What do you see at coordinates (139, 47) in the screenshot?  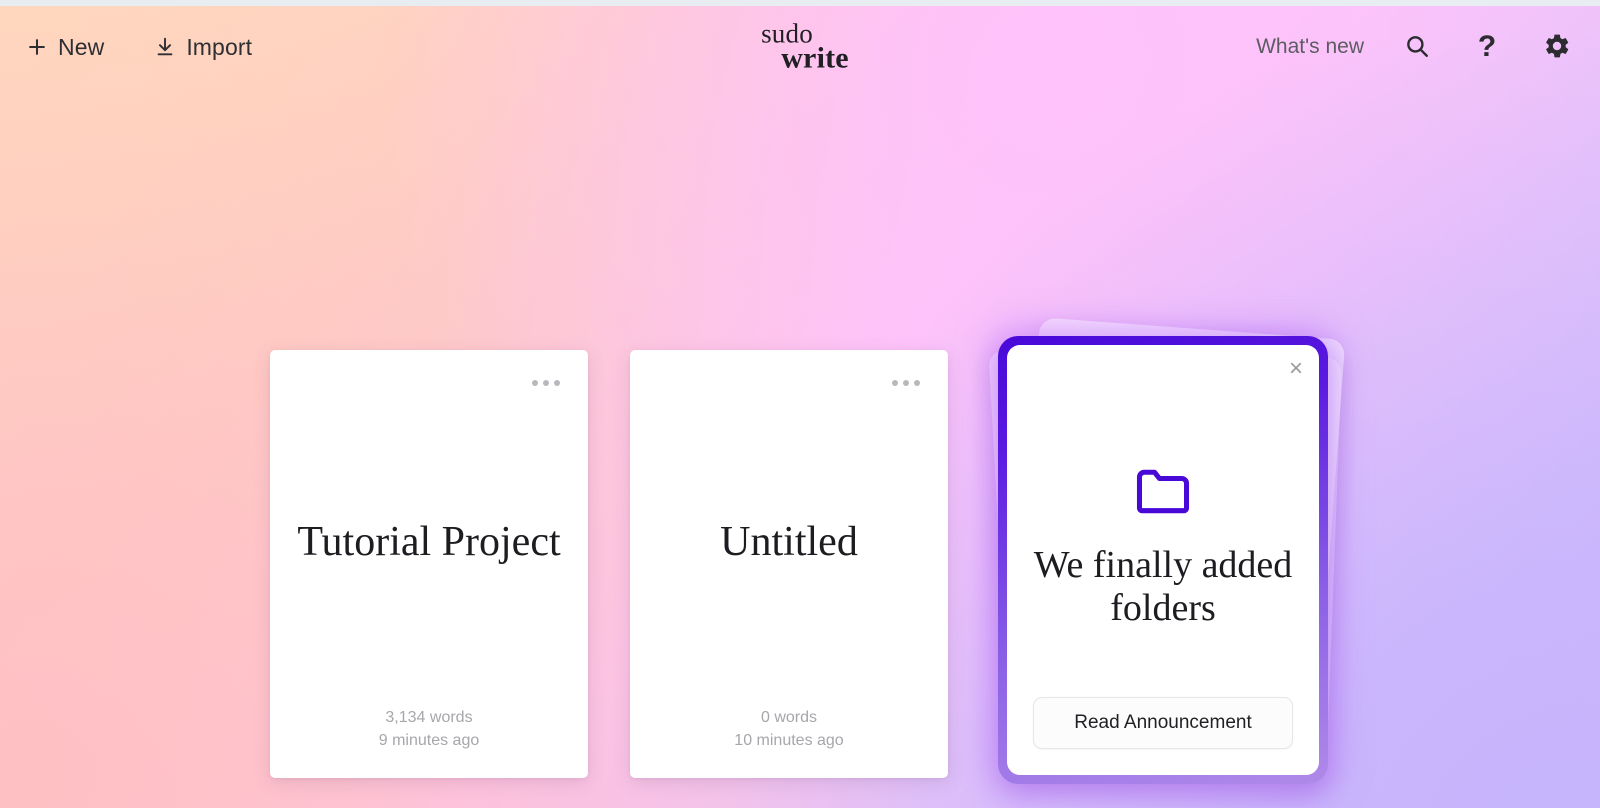 I see `header-left-actions: New Import` at bounding box center [139, 47].